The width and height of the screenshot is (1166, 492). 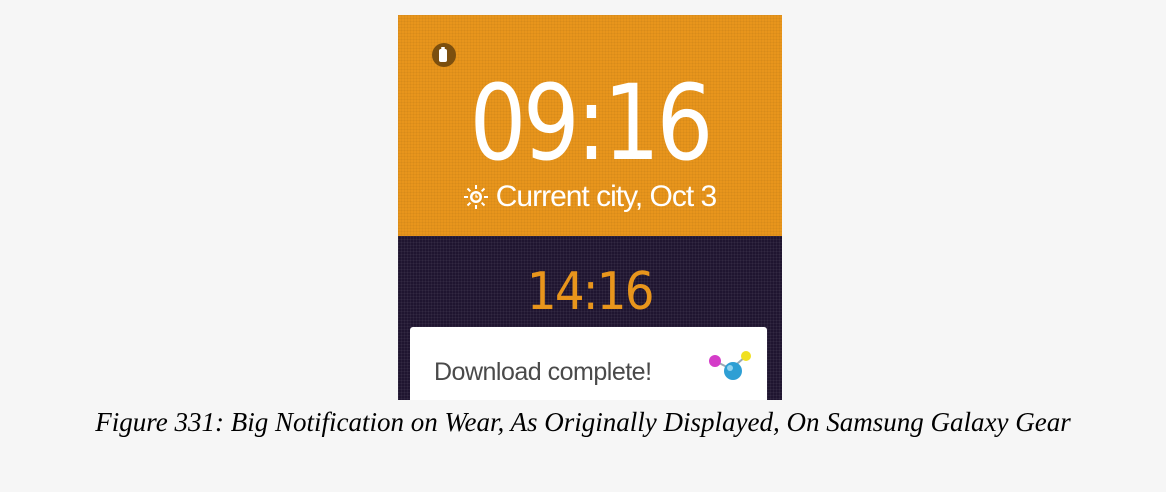 What do you see at coordinates (543, 372) in the screenshot?
I see `notification-text: Download complete!` at bounding box center [543, 372].